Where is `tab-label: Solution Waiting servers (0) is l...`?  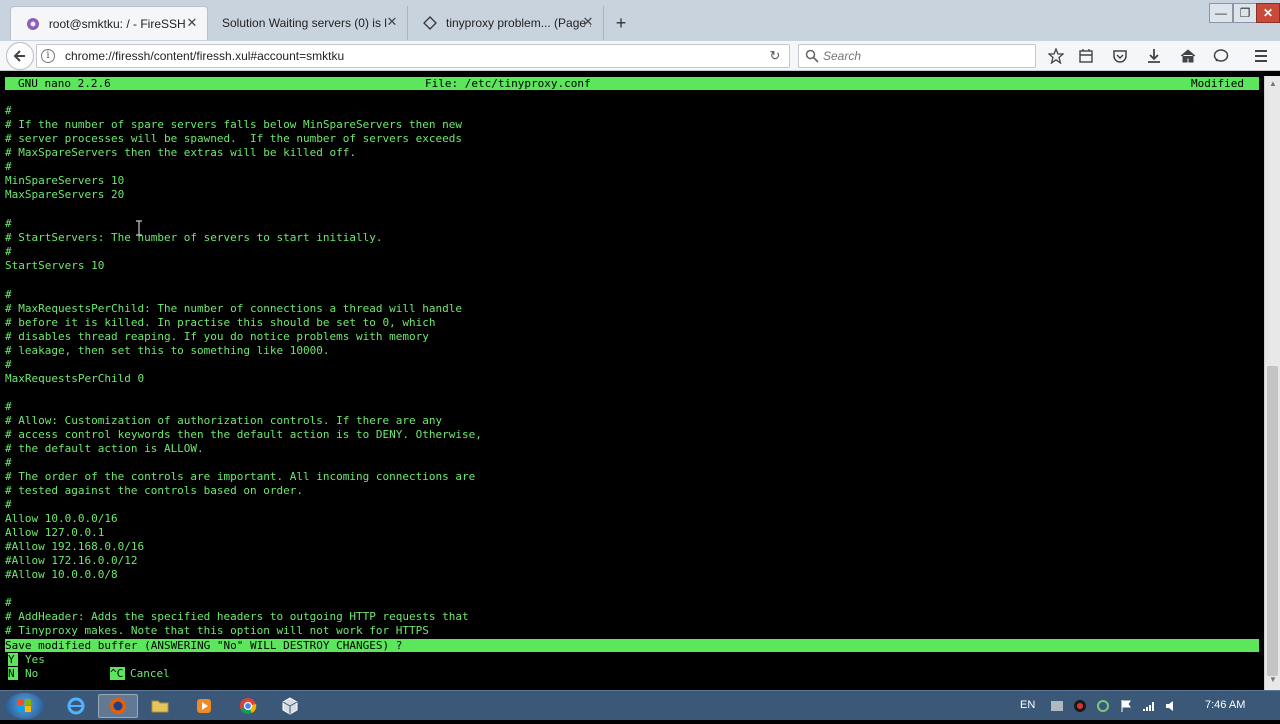
tab-label: Solution Waiting servers (0) is l... is located at coordinates (304, 23).